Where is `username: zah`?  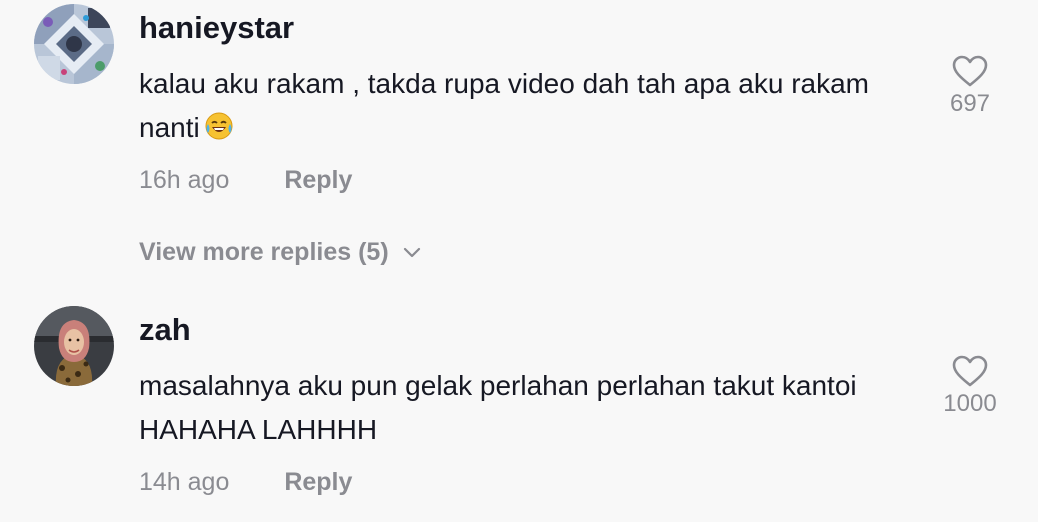
username: zah is located at coordinates (165, 330).